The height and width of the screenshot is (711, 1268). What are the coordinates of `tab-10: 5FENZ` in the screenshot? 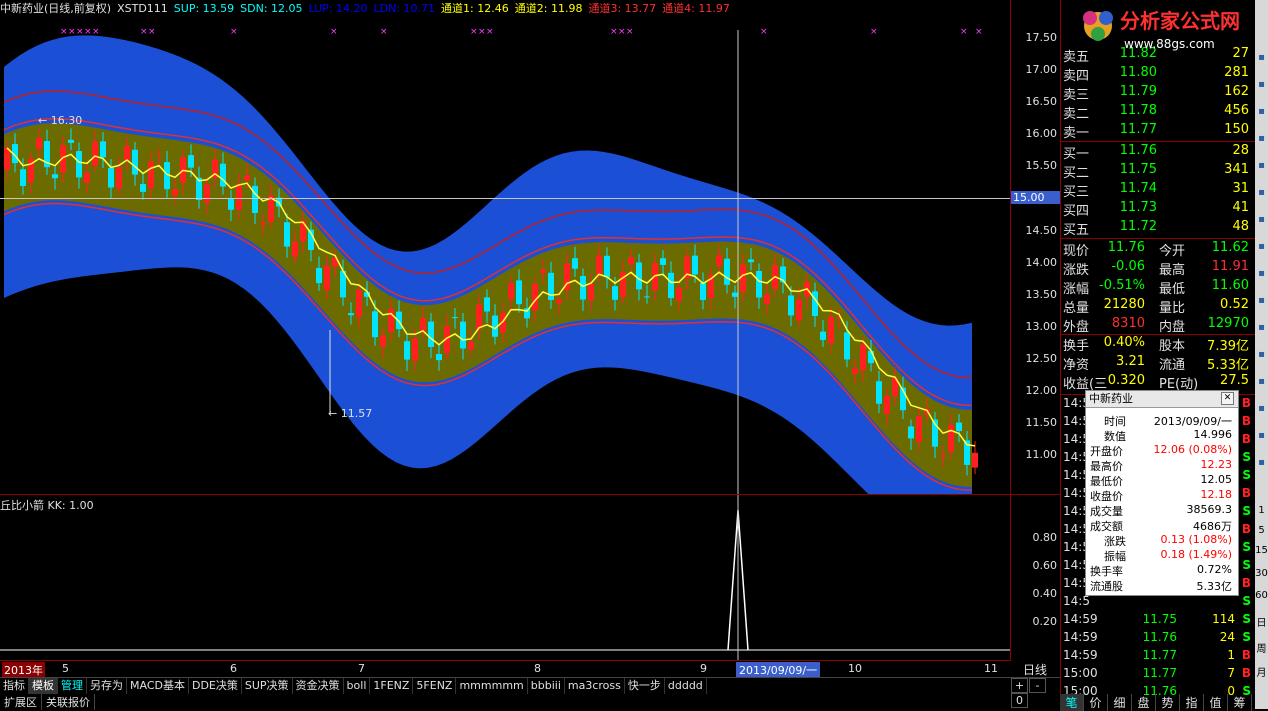 It's located at (435, 686).